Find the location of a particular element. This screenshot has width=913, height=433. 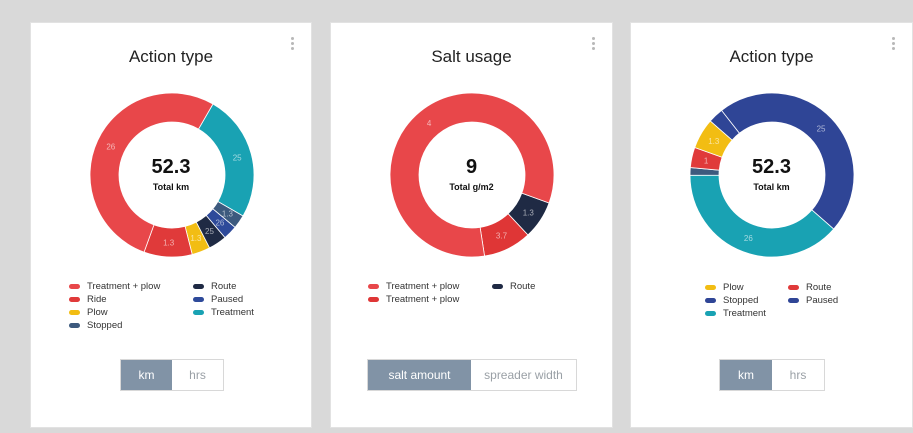

donut-chart: 252611.3 is located at coordinates (772, 175).